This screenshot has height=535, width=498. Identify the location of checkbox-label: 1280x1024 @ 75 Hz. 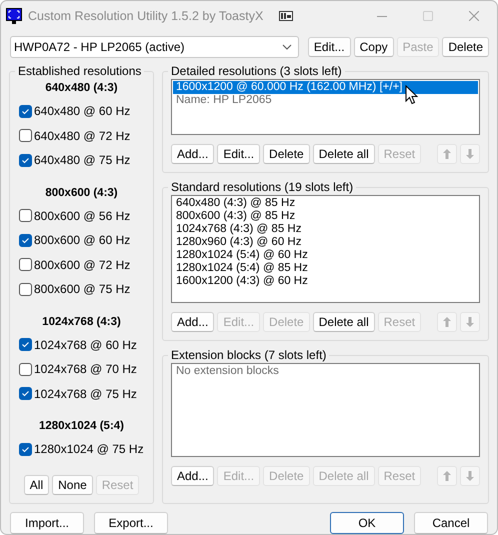
(89, 449).